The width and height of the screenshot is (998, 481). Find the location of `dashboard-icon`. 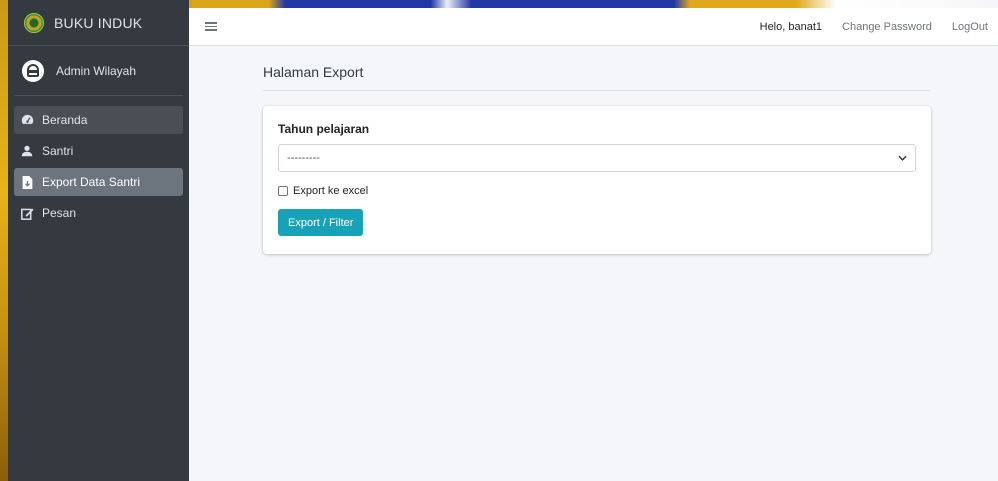

dashboard-icon is located at coordinates (27, 120).